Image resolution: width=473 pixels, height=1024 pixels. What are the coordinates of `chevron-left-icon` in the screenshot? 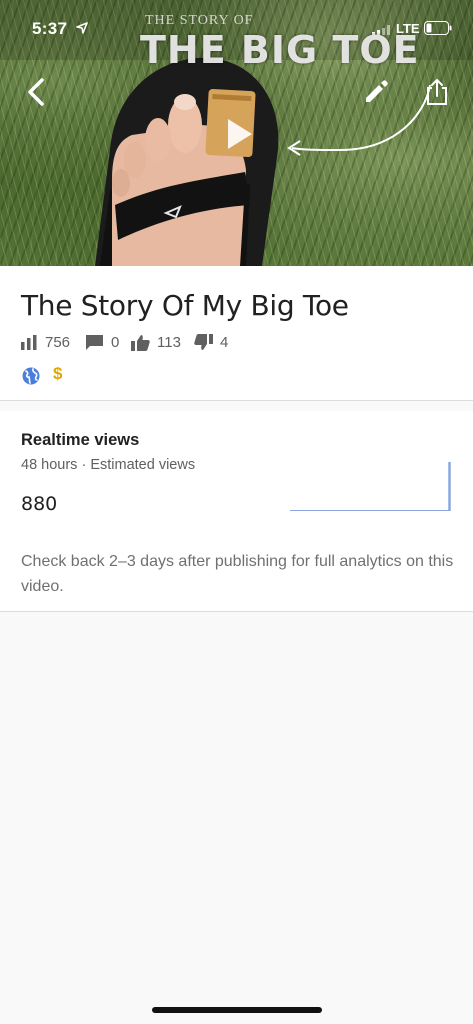 It's located at (36, 92).